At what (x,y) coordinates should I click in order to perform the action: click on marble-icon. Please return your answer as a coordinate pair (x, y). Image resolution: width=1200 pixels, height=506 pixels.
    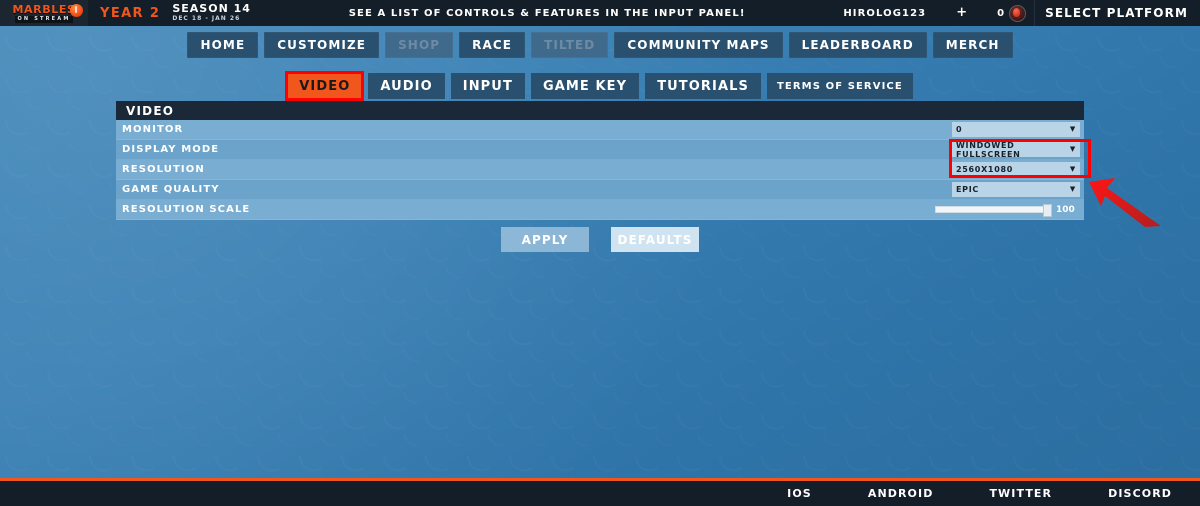
    Looking at the image, I should click on (76, 10).